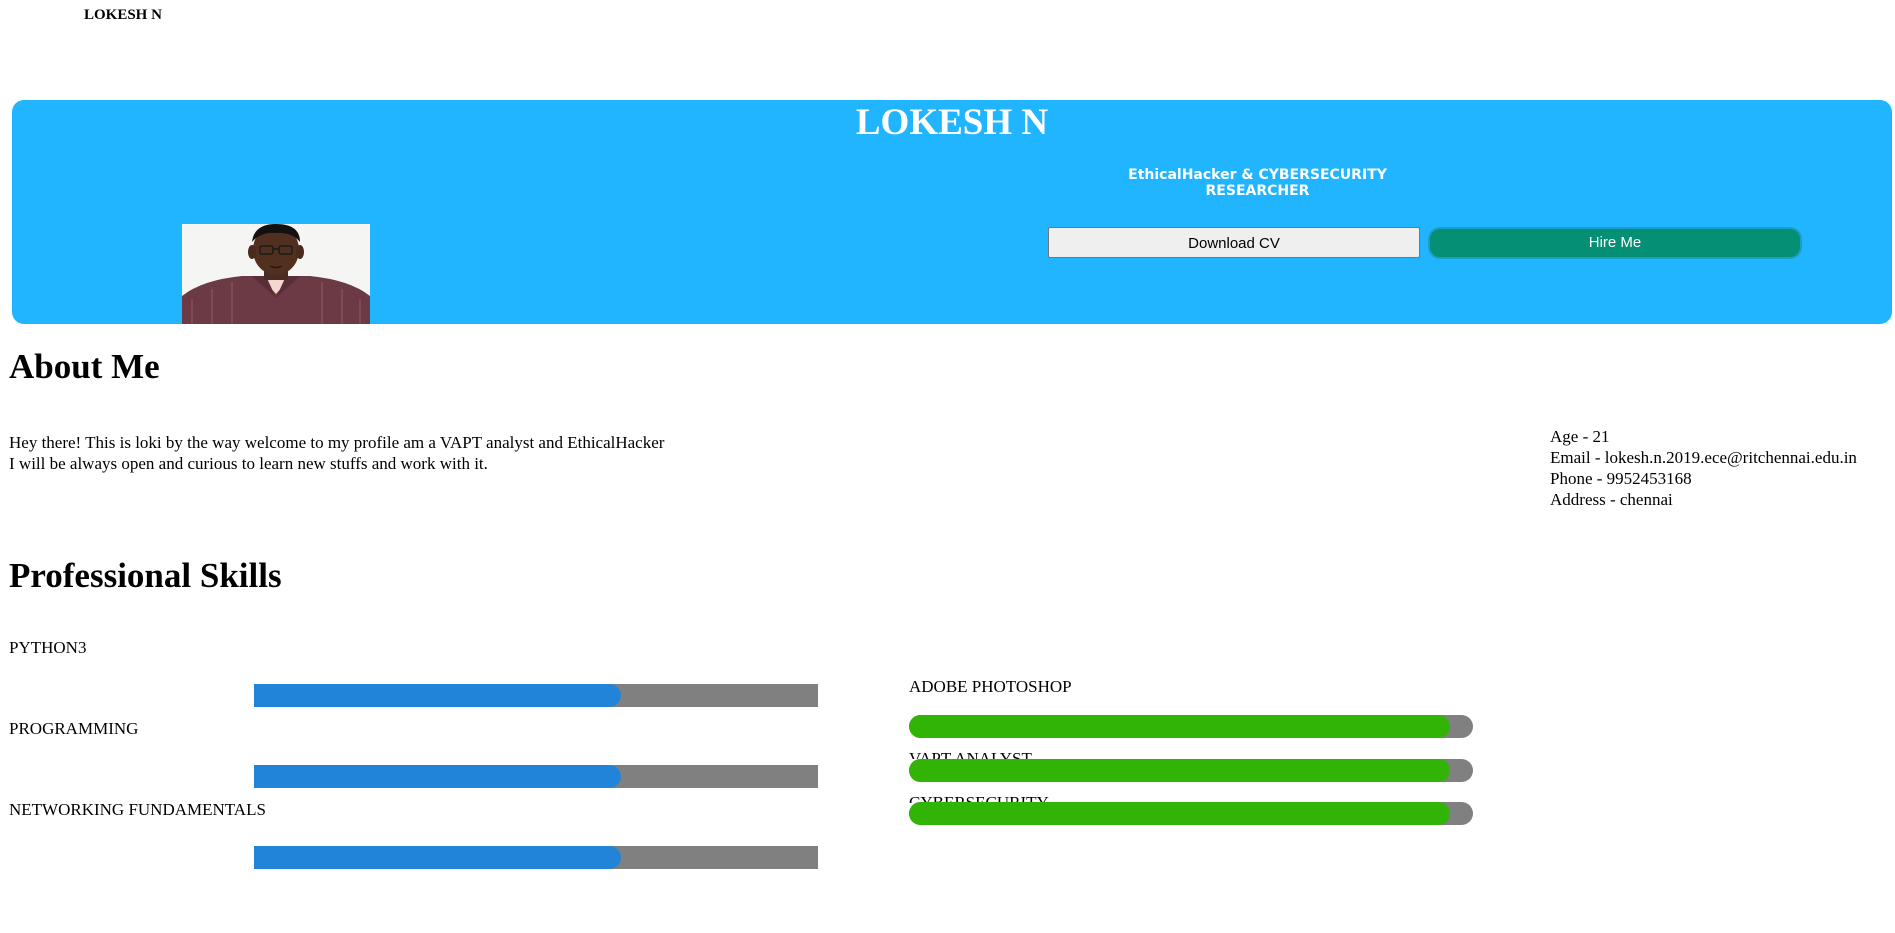 Image resolution: width=1895 pixels, height=933 pixels. I want to click on skill-bar-vapt, so click(1191, 770).